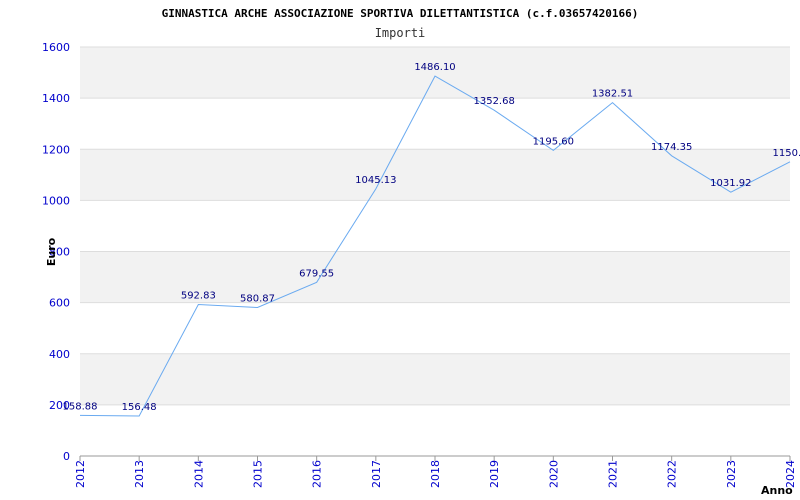 The width and height of the screenshot is (800, 500). What do you see at coordinates (139, 407) in the screenshot?
I see `data-label: 156.48` at bounding box center [139, 407].